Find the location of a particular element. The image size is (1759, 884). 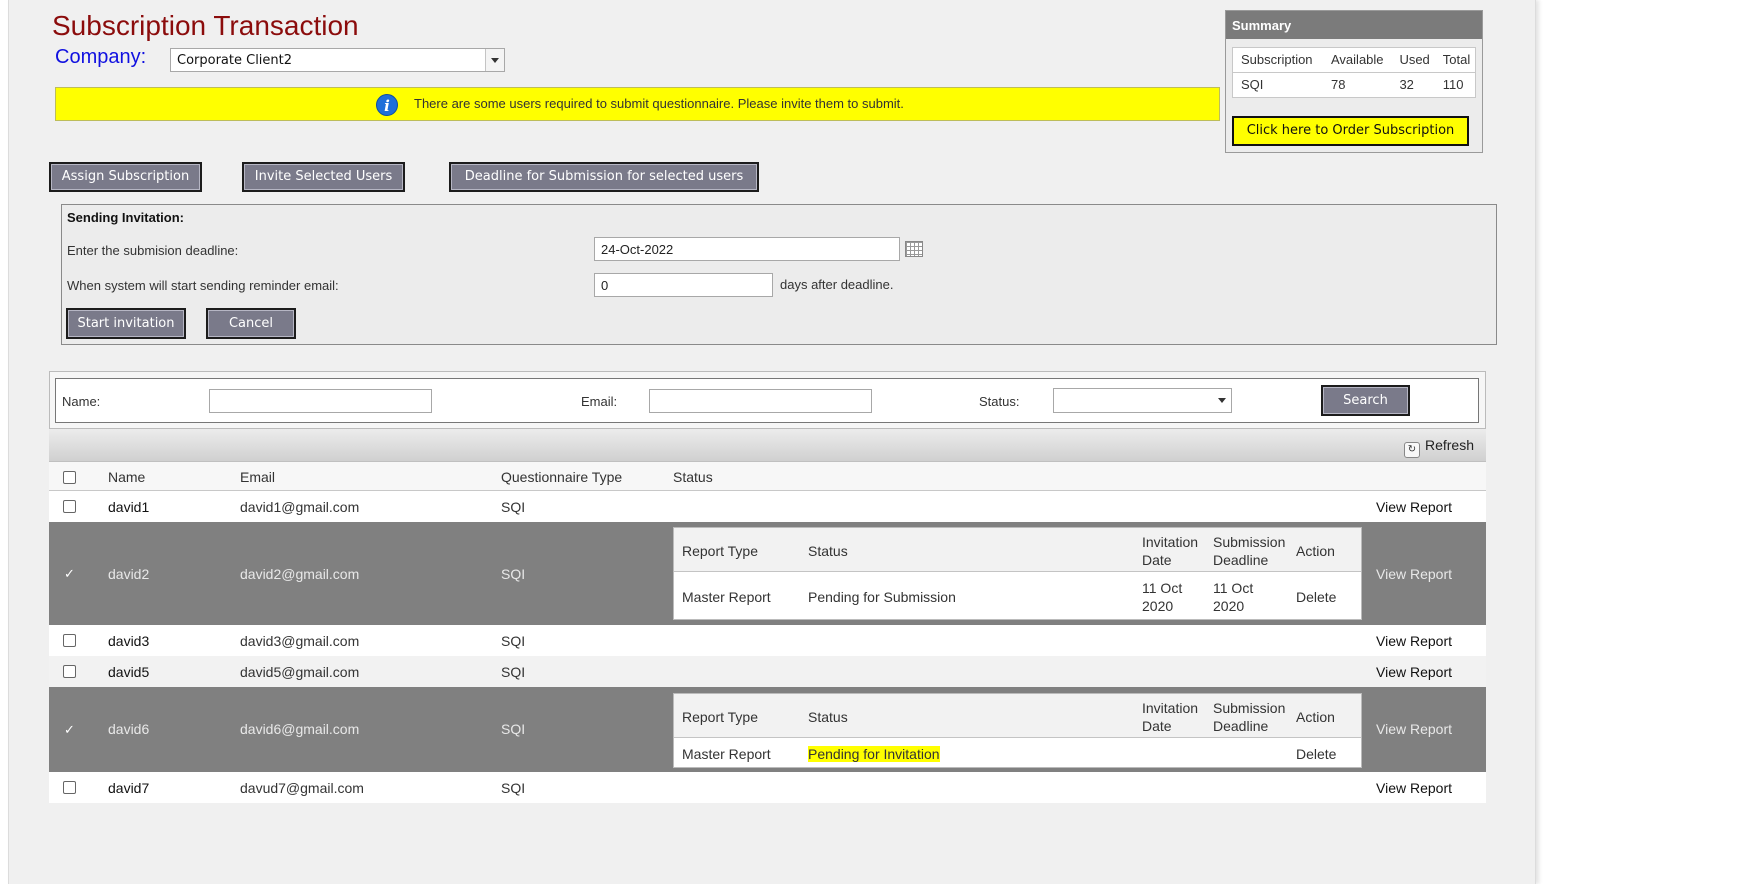

reminder-days-input: 0 is located at coordinates (683, 285).